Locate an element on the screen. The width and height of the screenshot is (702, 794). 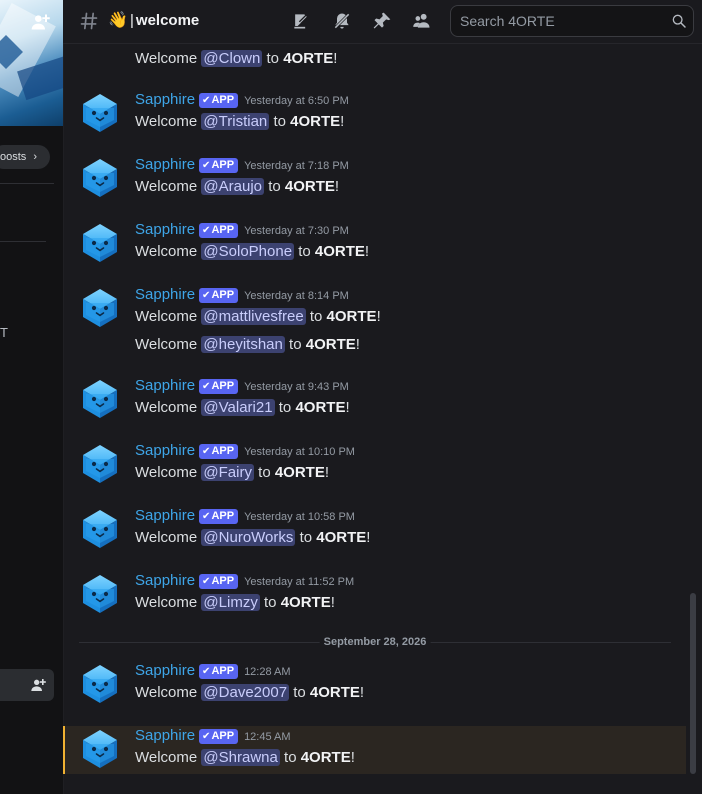
invite-members-icon is located at coordinates (40, 22).